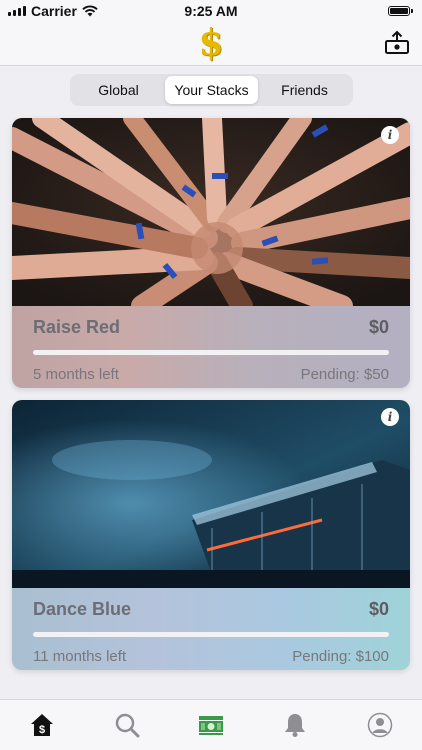  I want to click on segment-global: Global, so click(118, 90).